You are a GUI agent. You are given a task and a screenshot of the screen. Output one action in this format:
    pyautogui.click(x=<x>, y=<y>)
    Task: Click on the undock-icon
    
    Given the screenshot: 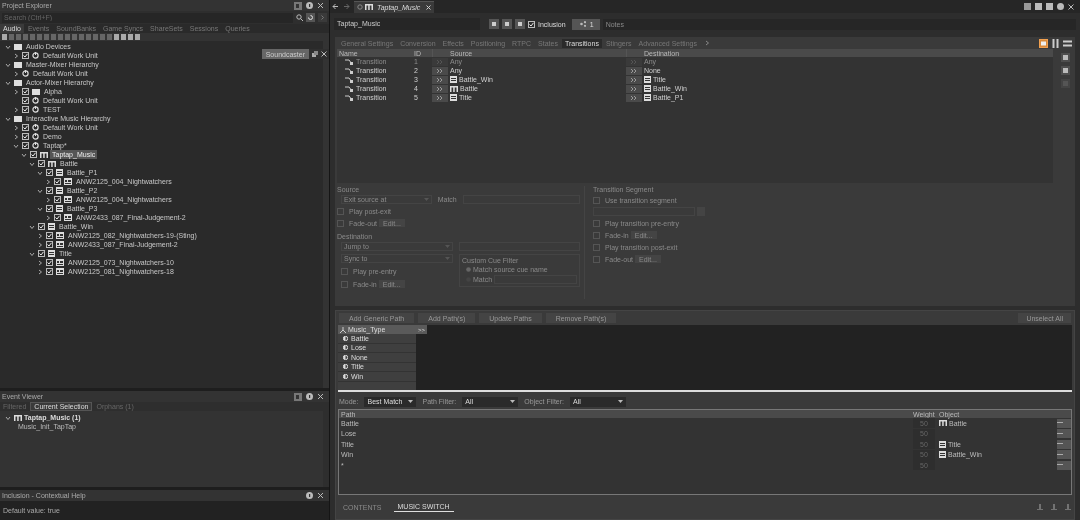 What is the action you would take?
    pyautogui.click(x=315, y=54)
    